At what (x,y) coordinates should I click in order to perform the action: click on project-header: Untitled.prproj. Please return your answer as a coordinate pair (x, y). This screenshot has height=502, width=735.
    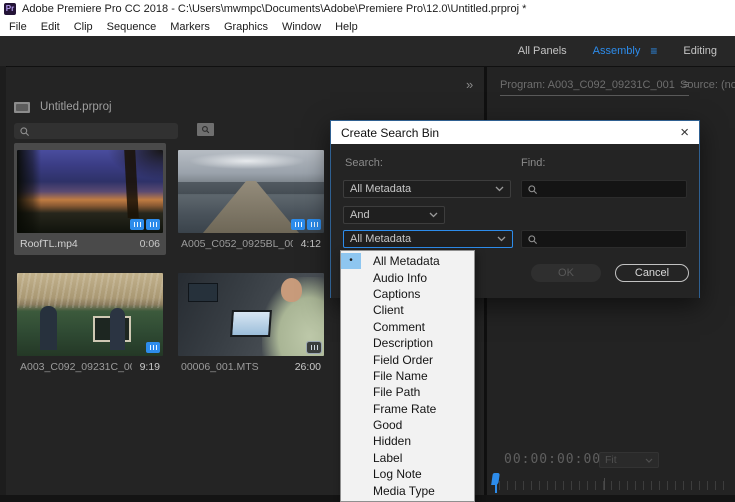
    Looking at the image, I should click on (63, 107).